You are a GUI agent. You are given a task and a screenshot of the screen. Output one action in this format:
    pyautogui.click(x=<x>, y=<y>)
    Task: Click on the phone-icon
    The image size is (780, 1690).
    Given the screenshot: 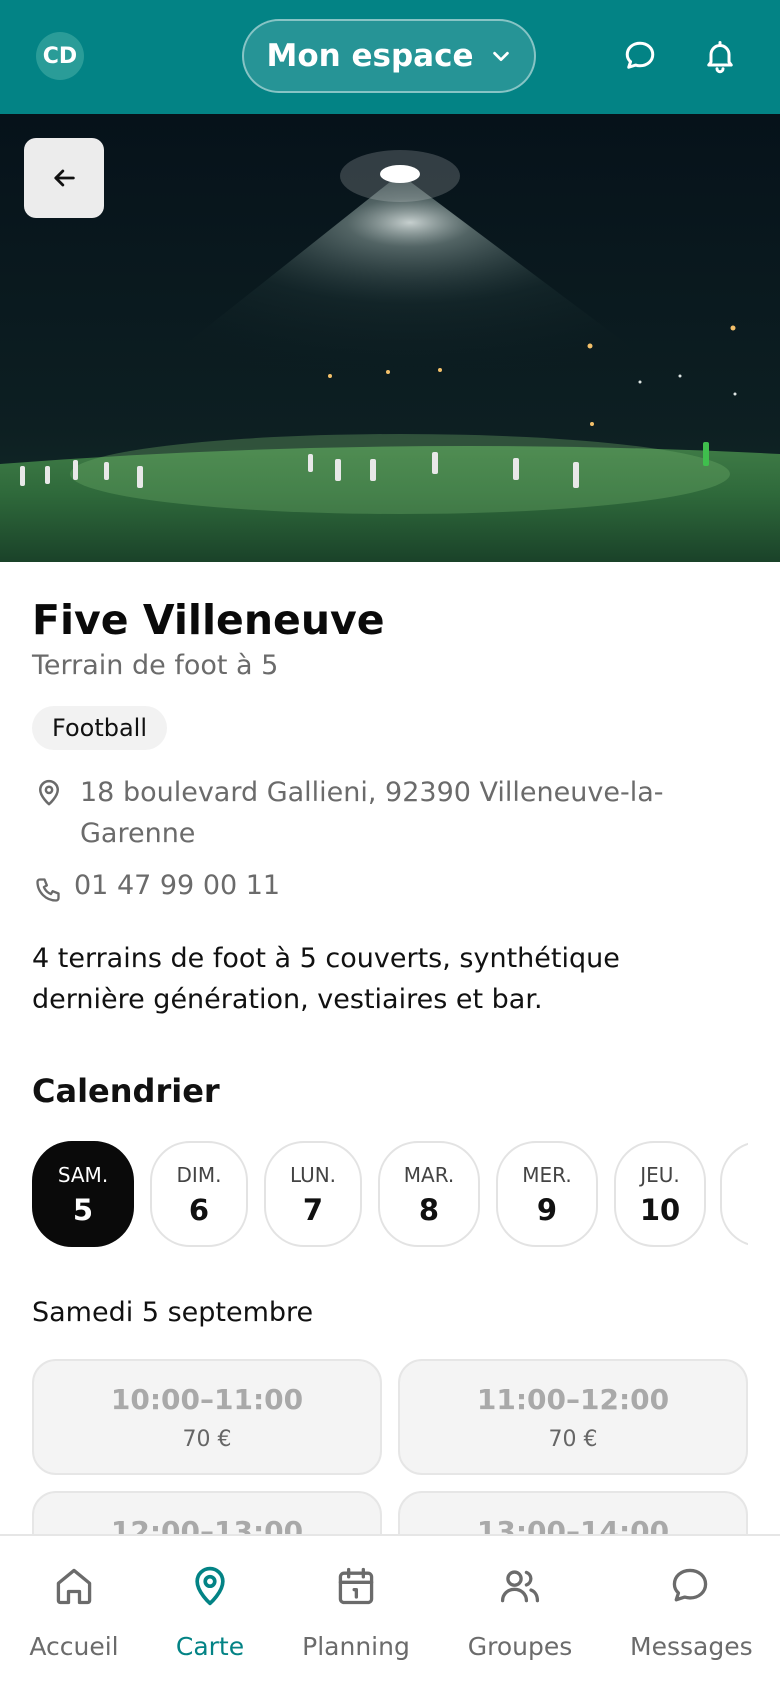 What is the action you would take?
    pyautogui.click(x=48, y=890)
    